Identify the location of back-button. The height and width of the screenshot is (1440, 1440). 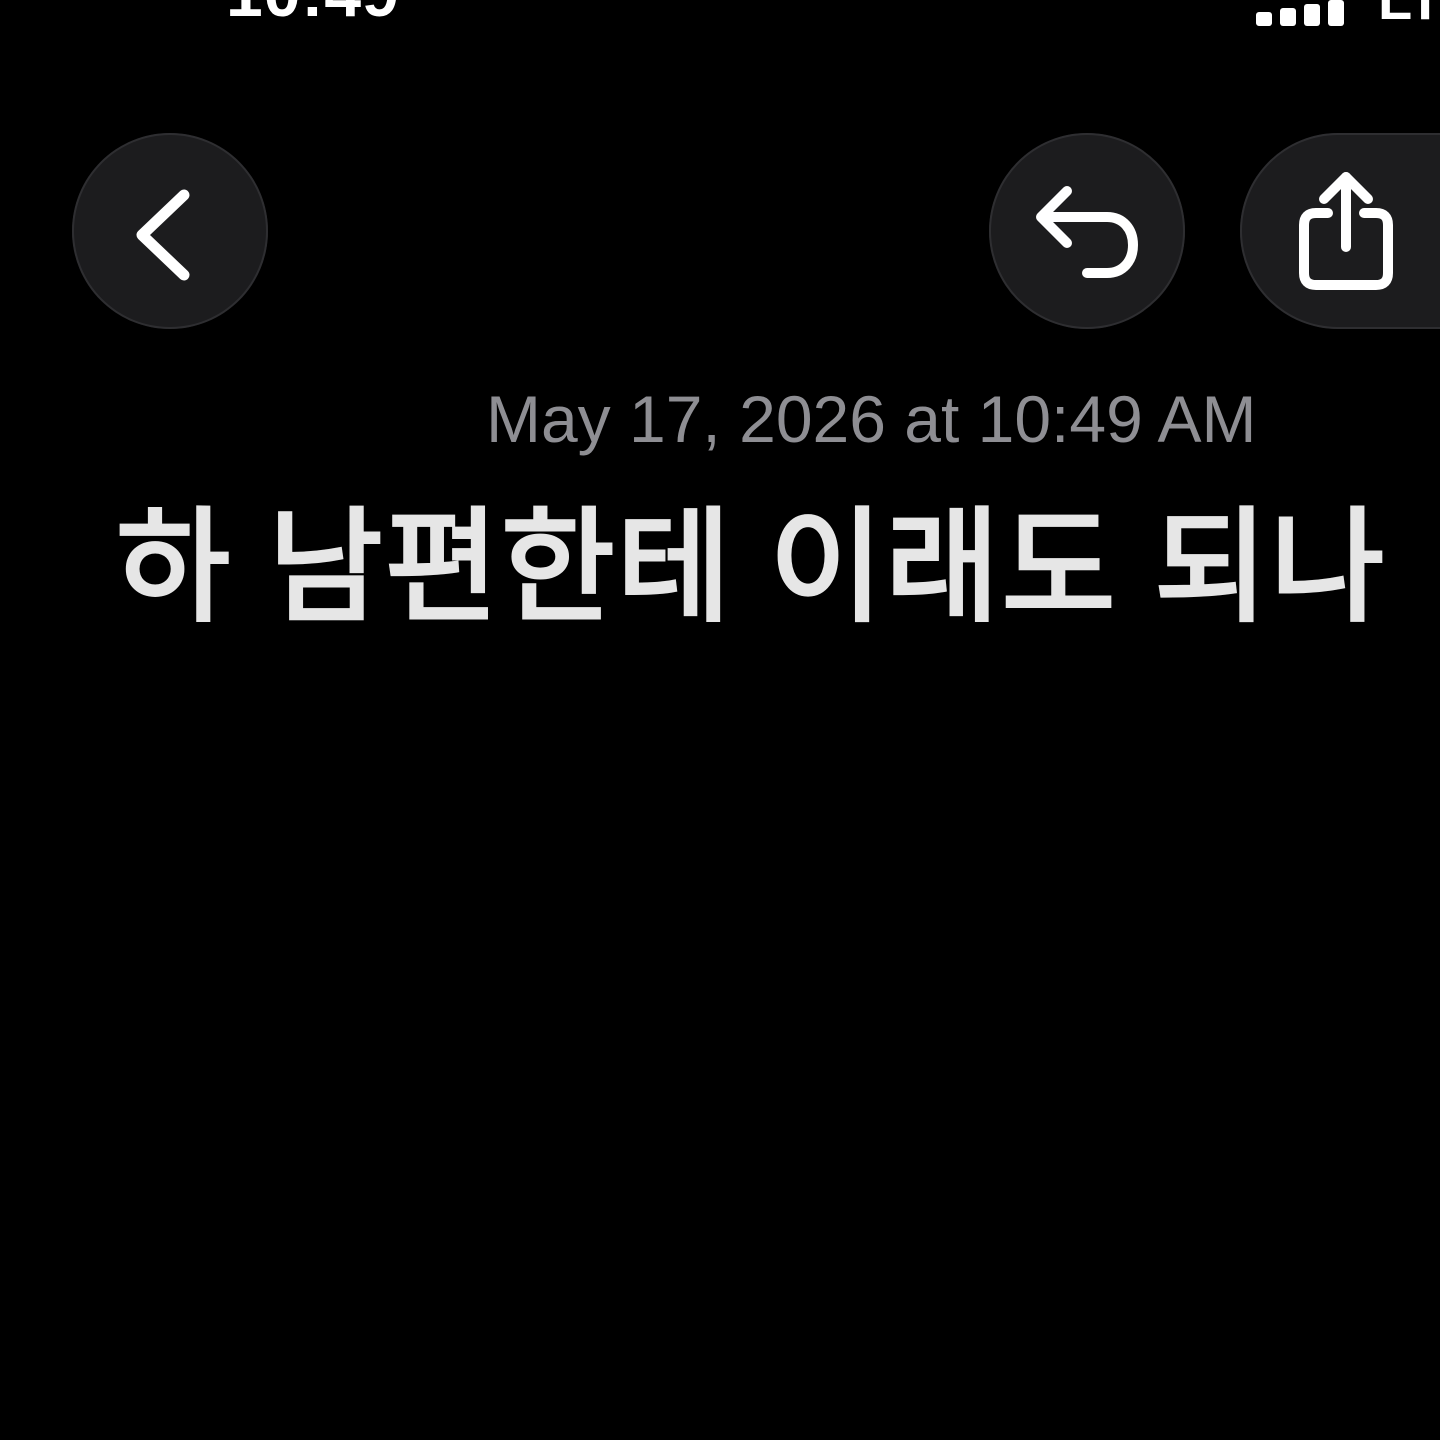
(170, 231).